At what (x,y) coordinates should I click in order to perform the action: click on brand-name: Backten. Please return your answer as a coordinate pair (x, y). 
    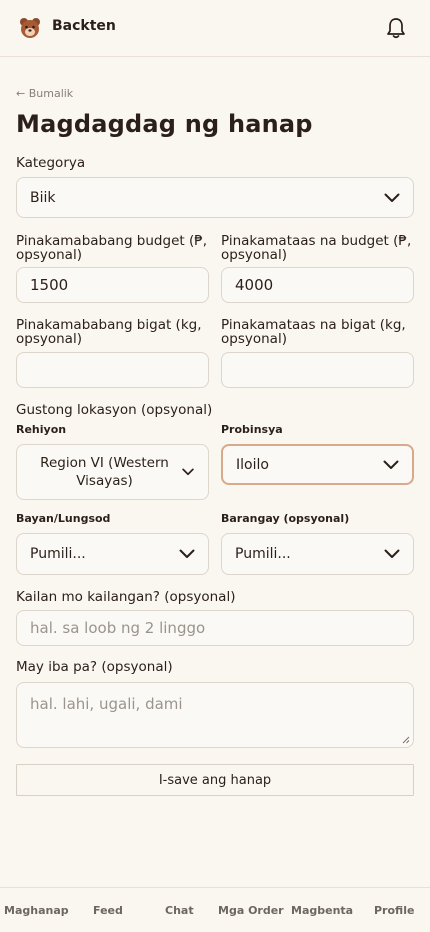
    Looking at the image, I should click on (84, 26).